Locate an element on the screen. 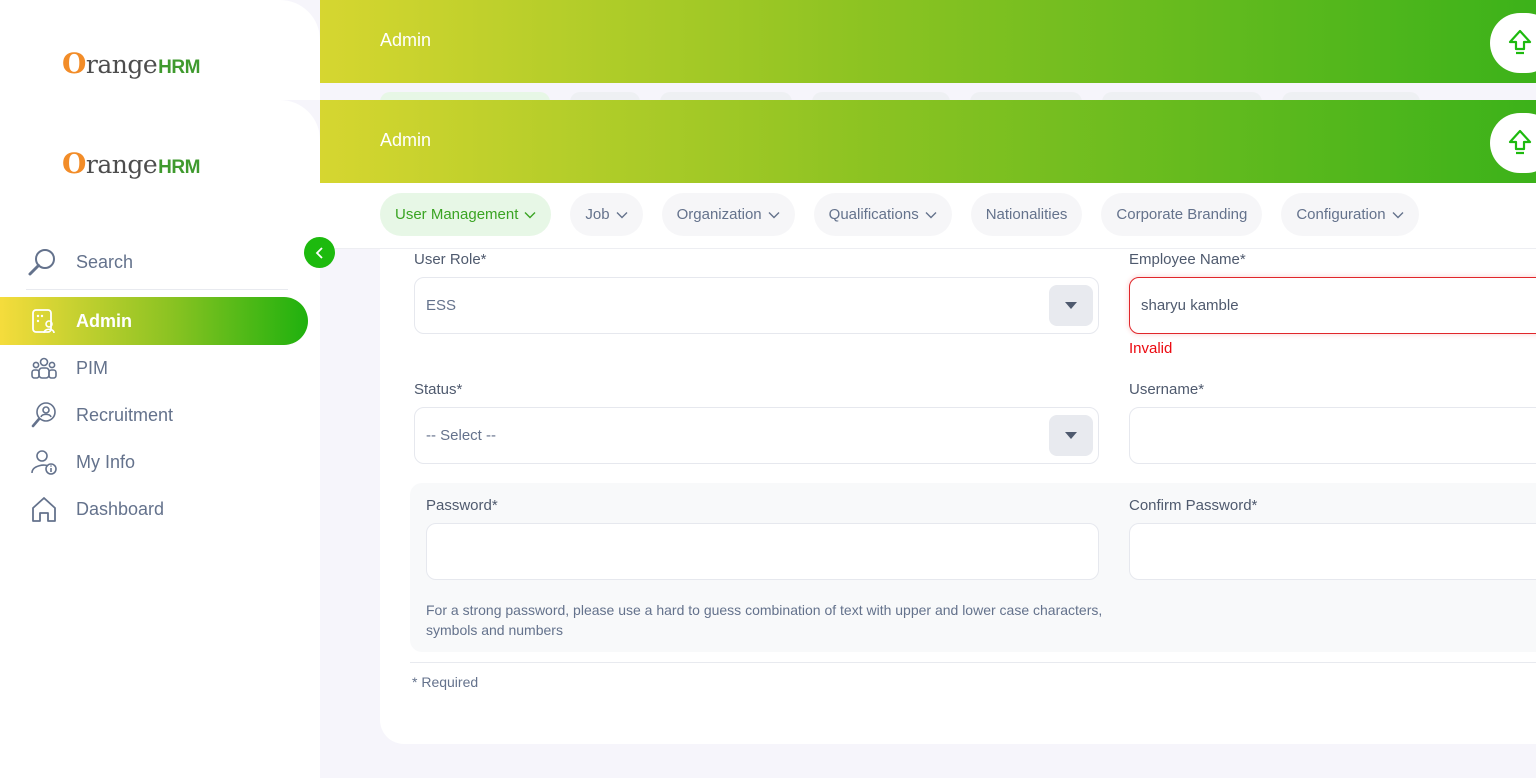 The height and width of the screenshot is (778, 1536). sidebar-search: Search is located at coordinates (157, 263).